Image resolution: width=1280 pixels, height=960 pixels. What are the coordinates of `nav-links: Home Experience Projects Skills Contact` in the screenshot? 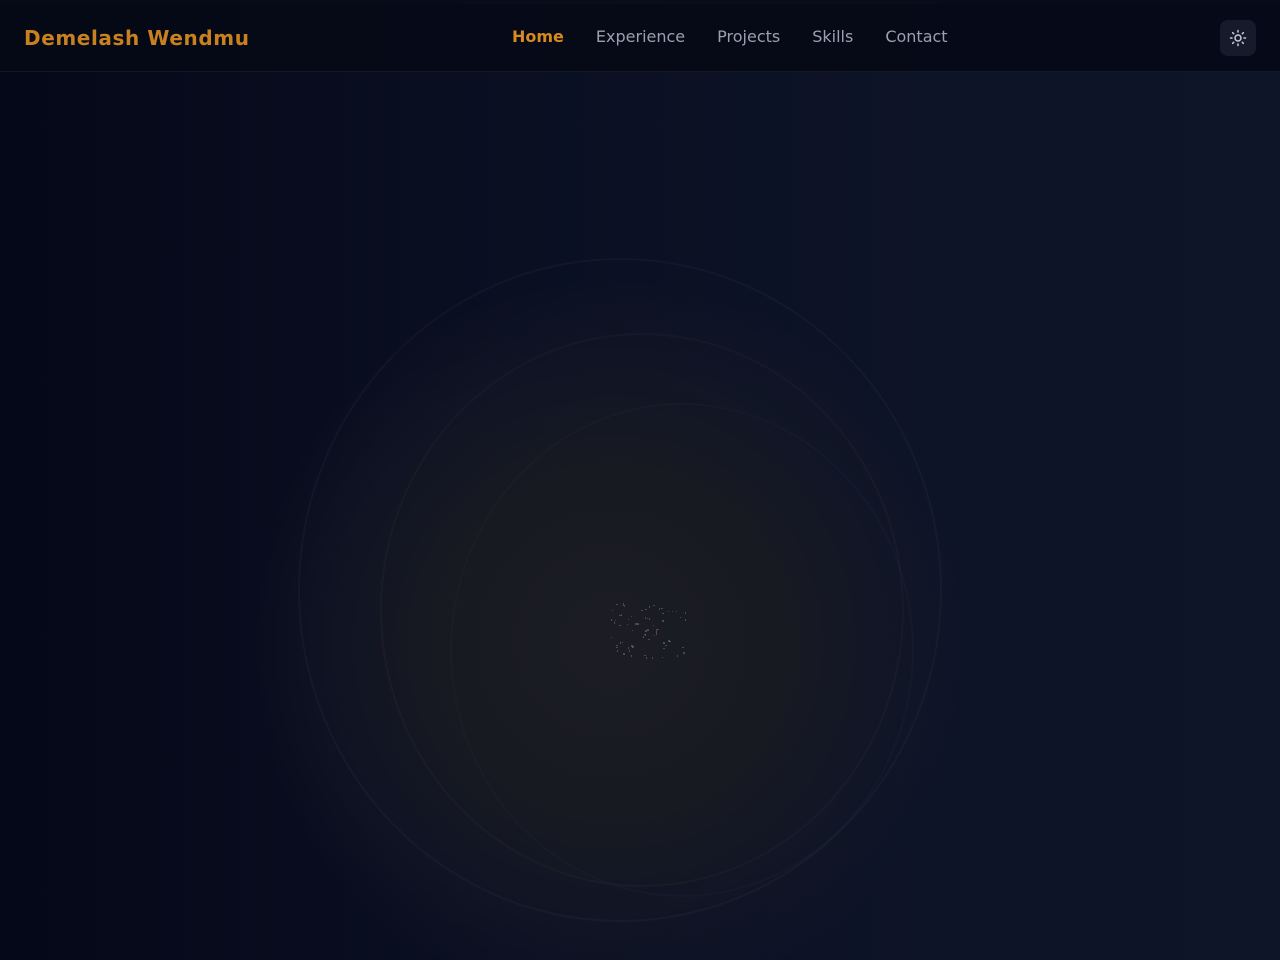 It's located at (730, 37).